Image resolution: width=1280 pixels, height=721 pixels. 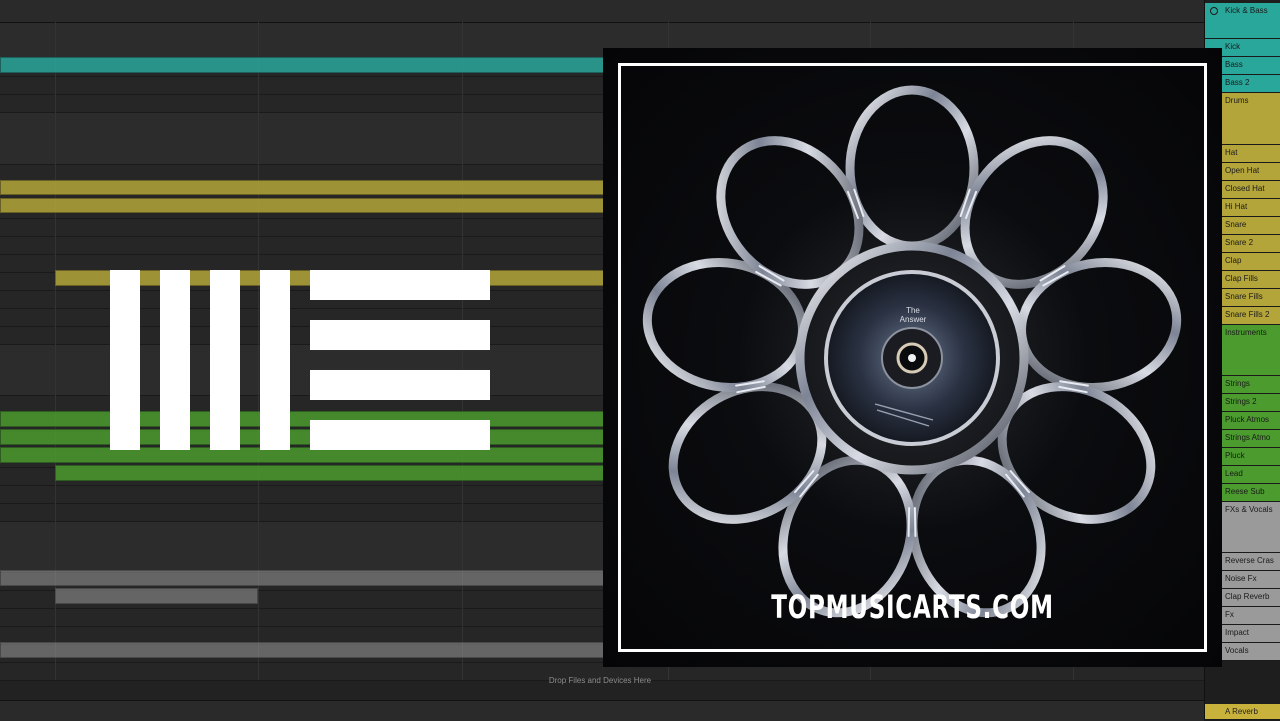 I want to click on track-name: Closed Hat, so click(x=1245, y=188).